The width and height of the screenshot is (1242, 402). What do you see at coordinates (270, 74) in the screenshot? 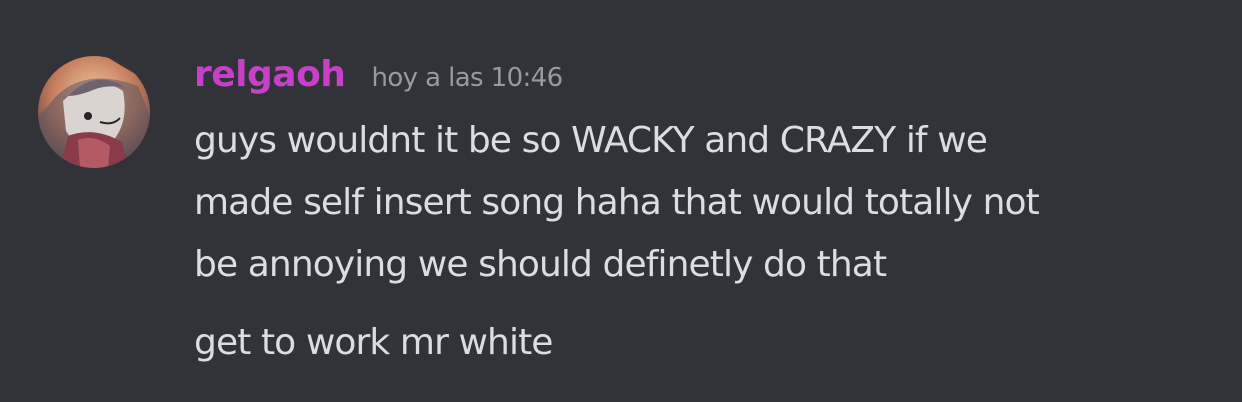
I see `username: relgaoh` at bounding box center [270, 74].